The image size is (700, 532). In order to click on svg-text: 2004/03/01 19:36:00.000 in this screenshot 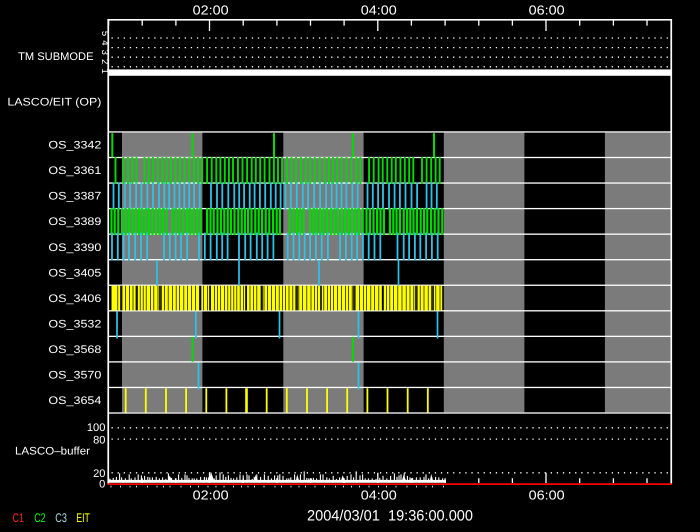, I will do `click(390, 515)`.